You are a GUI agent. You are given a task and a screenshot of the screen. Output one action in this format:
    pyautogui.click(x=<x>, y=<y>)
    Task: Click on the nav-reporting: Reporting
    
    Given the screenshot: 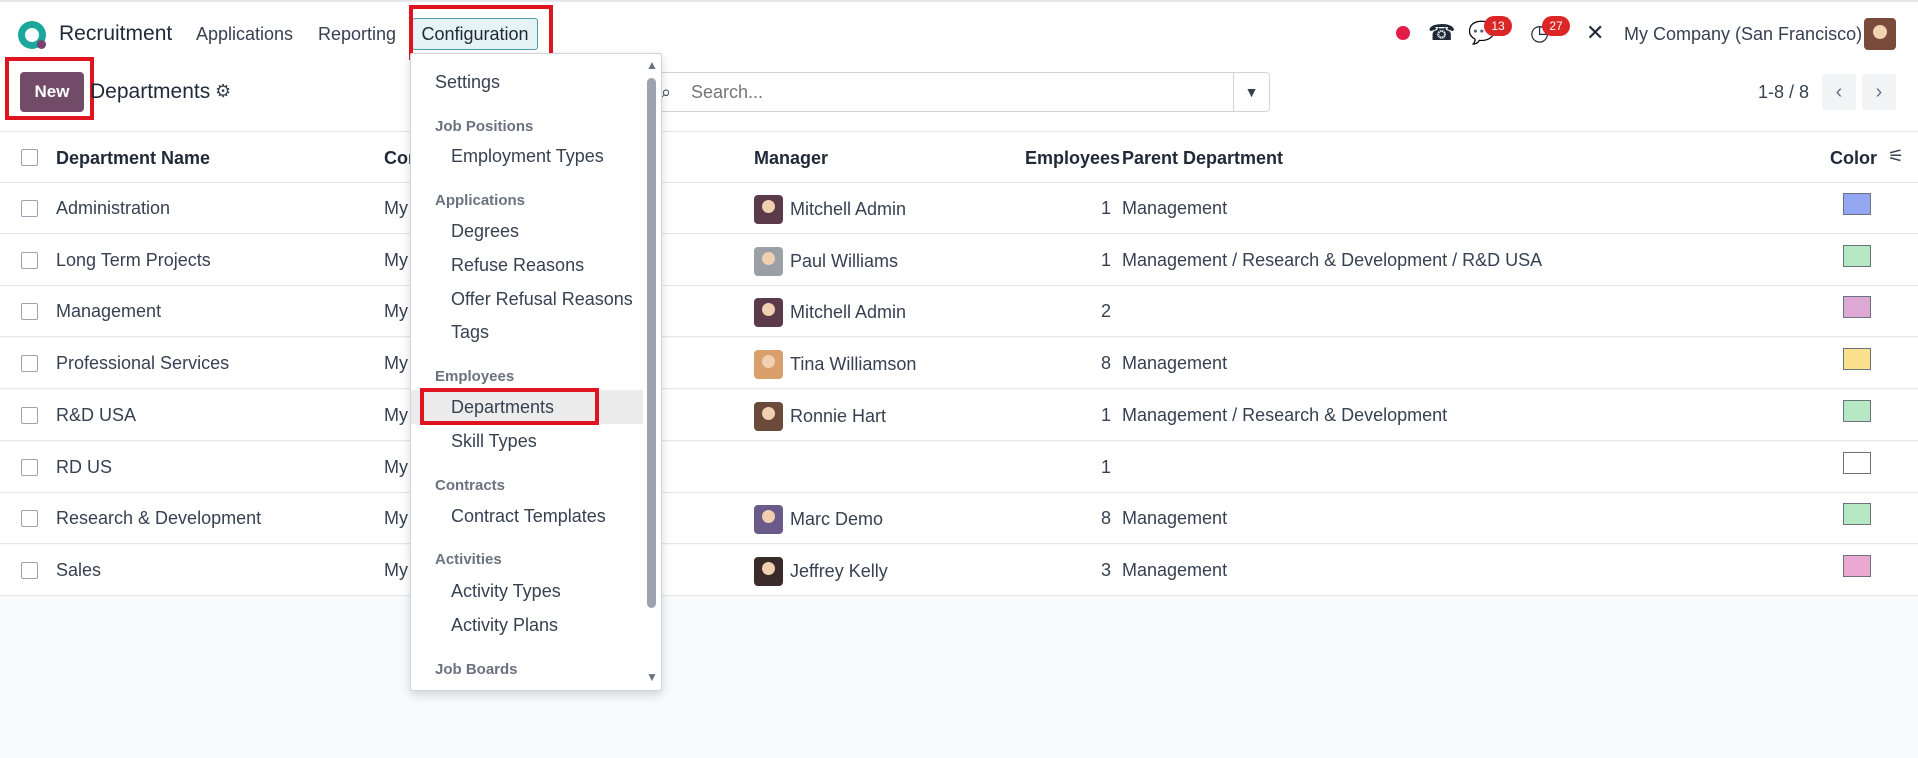 What is the action you would take?
    pyautogui.click(x=357, y=34)
    